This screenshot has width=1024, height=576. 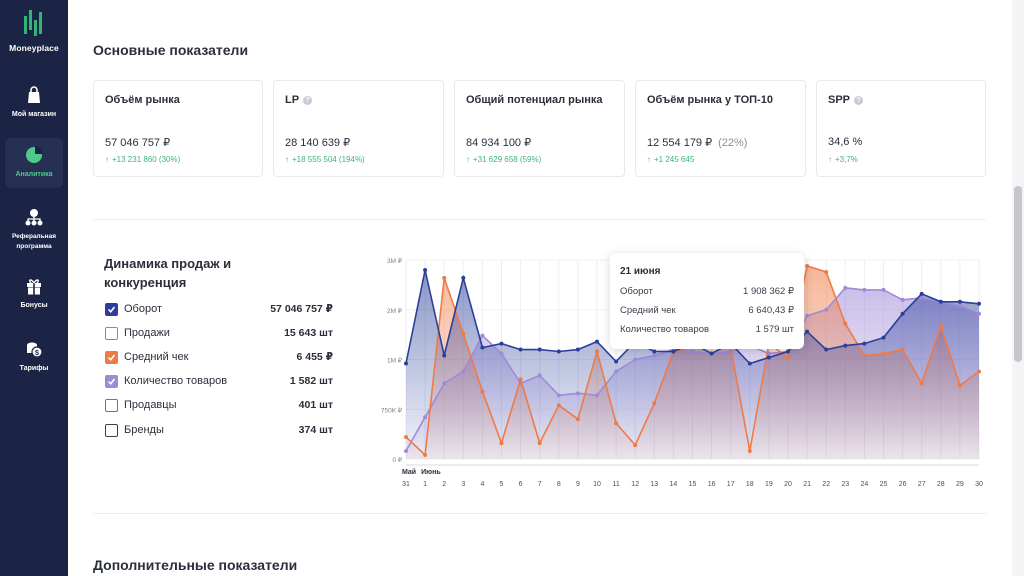 What do you see at coordinates (826, 484) in the screenshot?
I see `x-tick-label: 22` at bounding box center [826, 484].